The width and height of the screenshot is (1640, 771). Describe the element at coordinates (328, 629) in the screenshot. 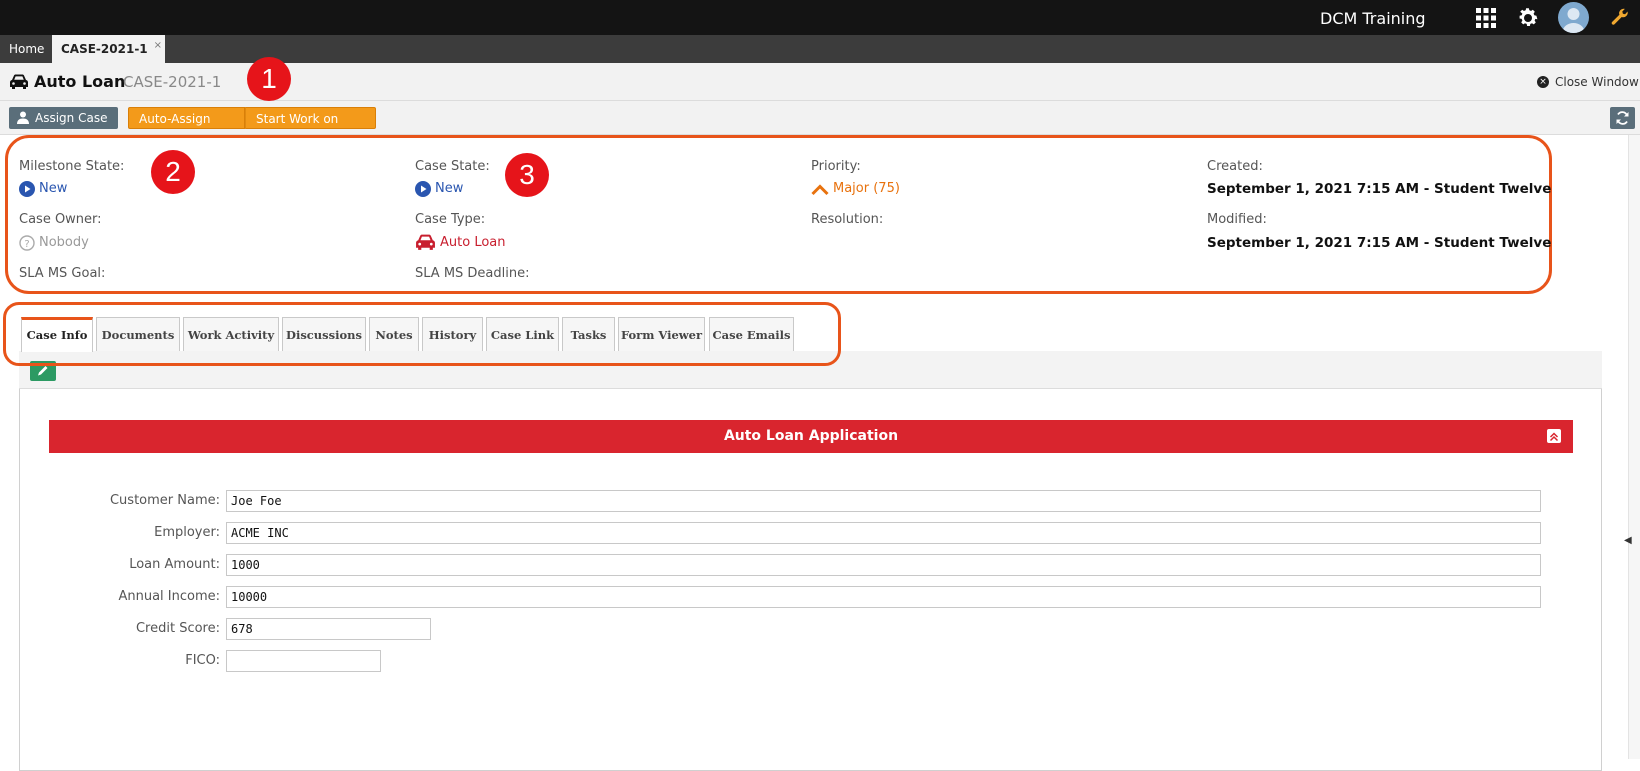

I see `credit-score-field: 678` at that location.